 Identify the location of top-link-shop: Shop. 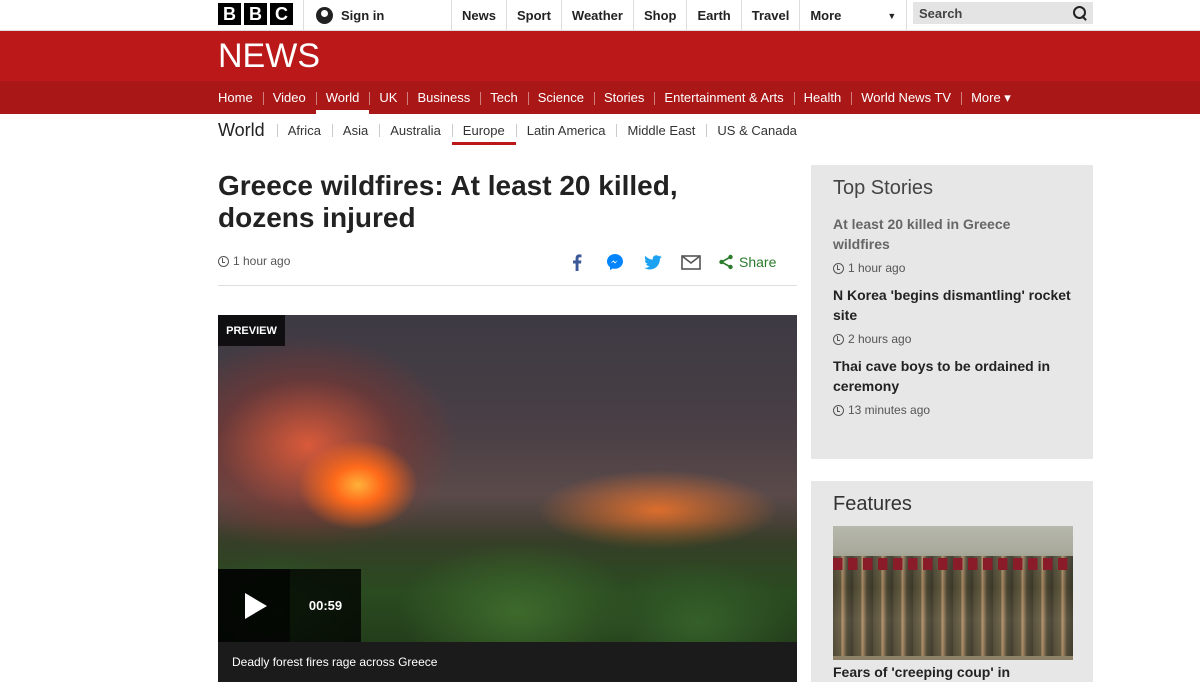
(659, 15).